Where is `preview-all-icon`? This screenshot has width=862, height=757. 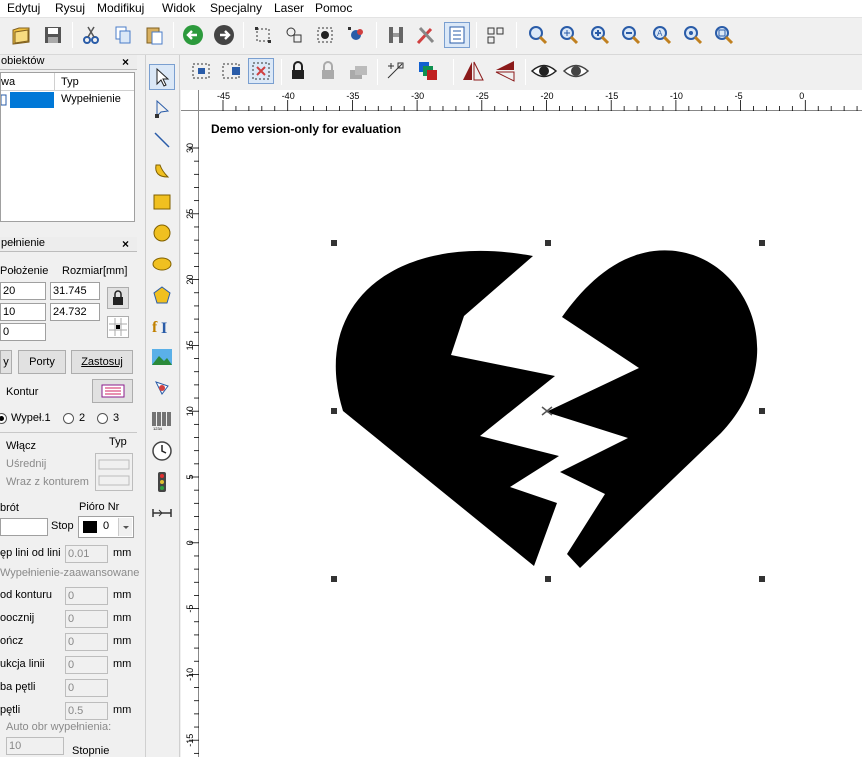
preview-all-icon is located at coordinates (576, 71).